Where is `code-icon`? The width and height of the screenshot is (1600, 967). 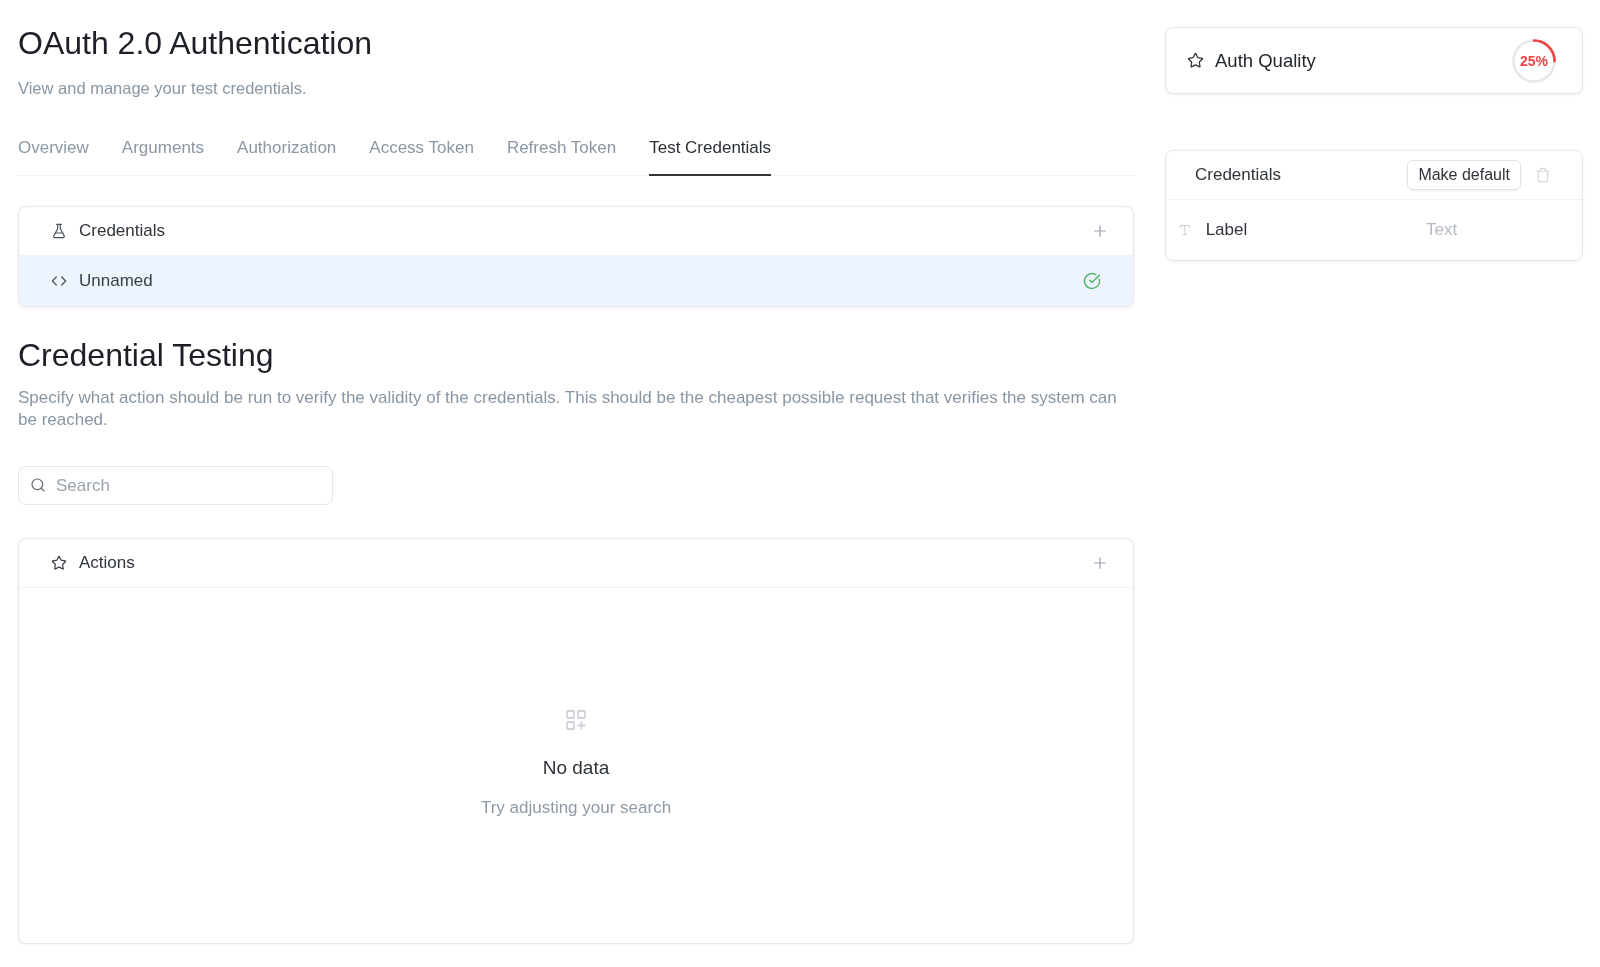 code-icon is located at coordinates (59, 281).